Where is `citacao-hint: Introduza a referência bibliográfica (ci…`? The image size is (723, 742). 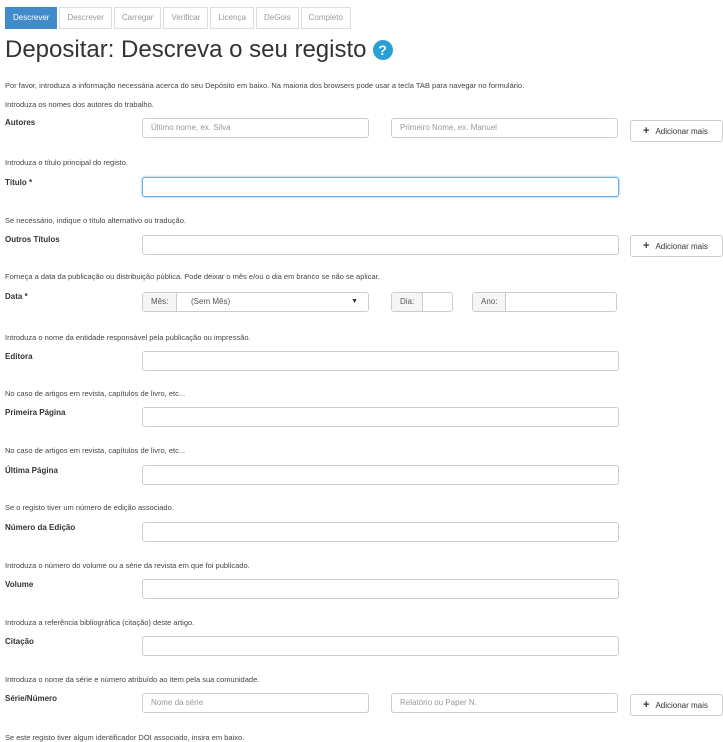
citacao-hint: Introduza a referência bibliográfica (ci… is located at coordinates (100, 622).